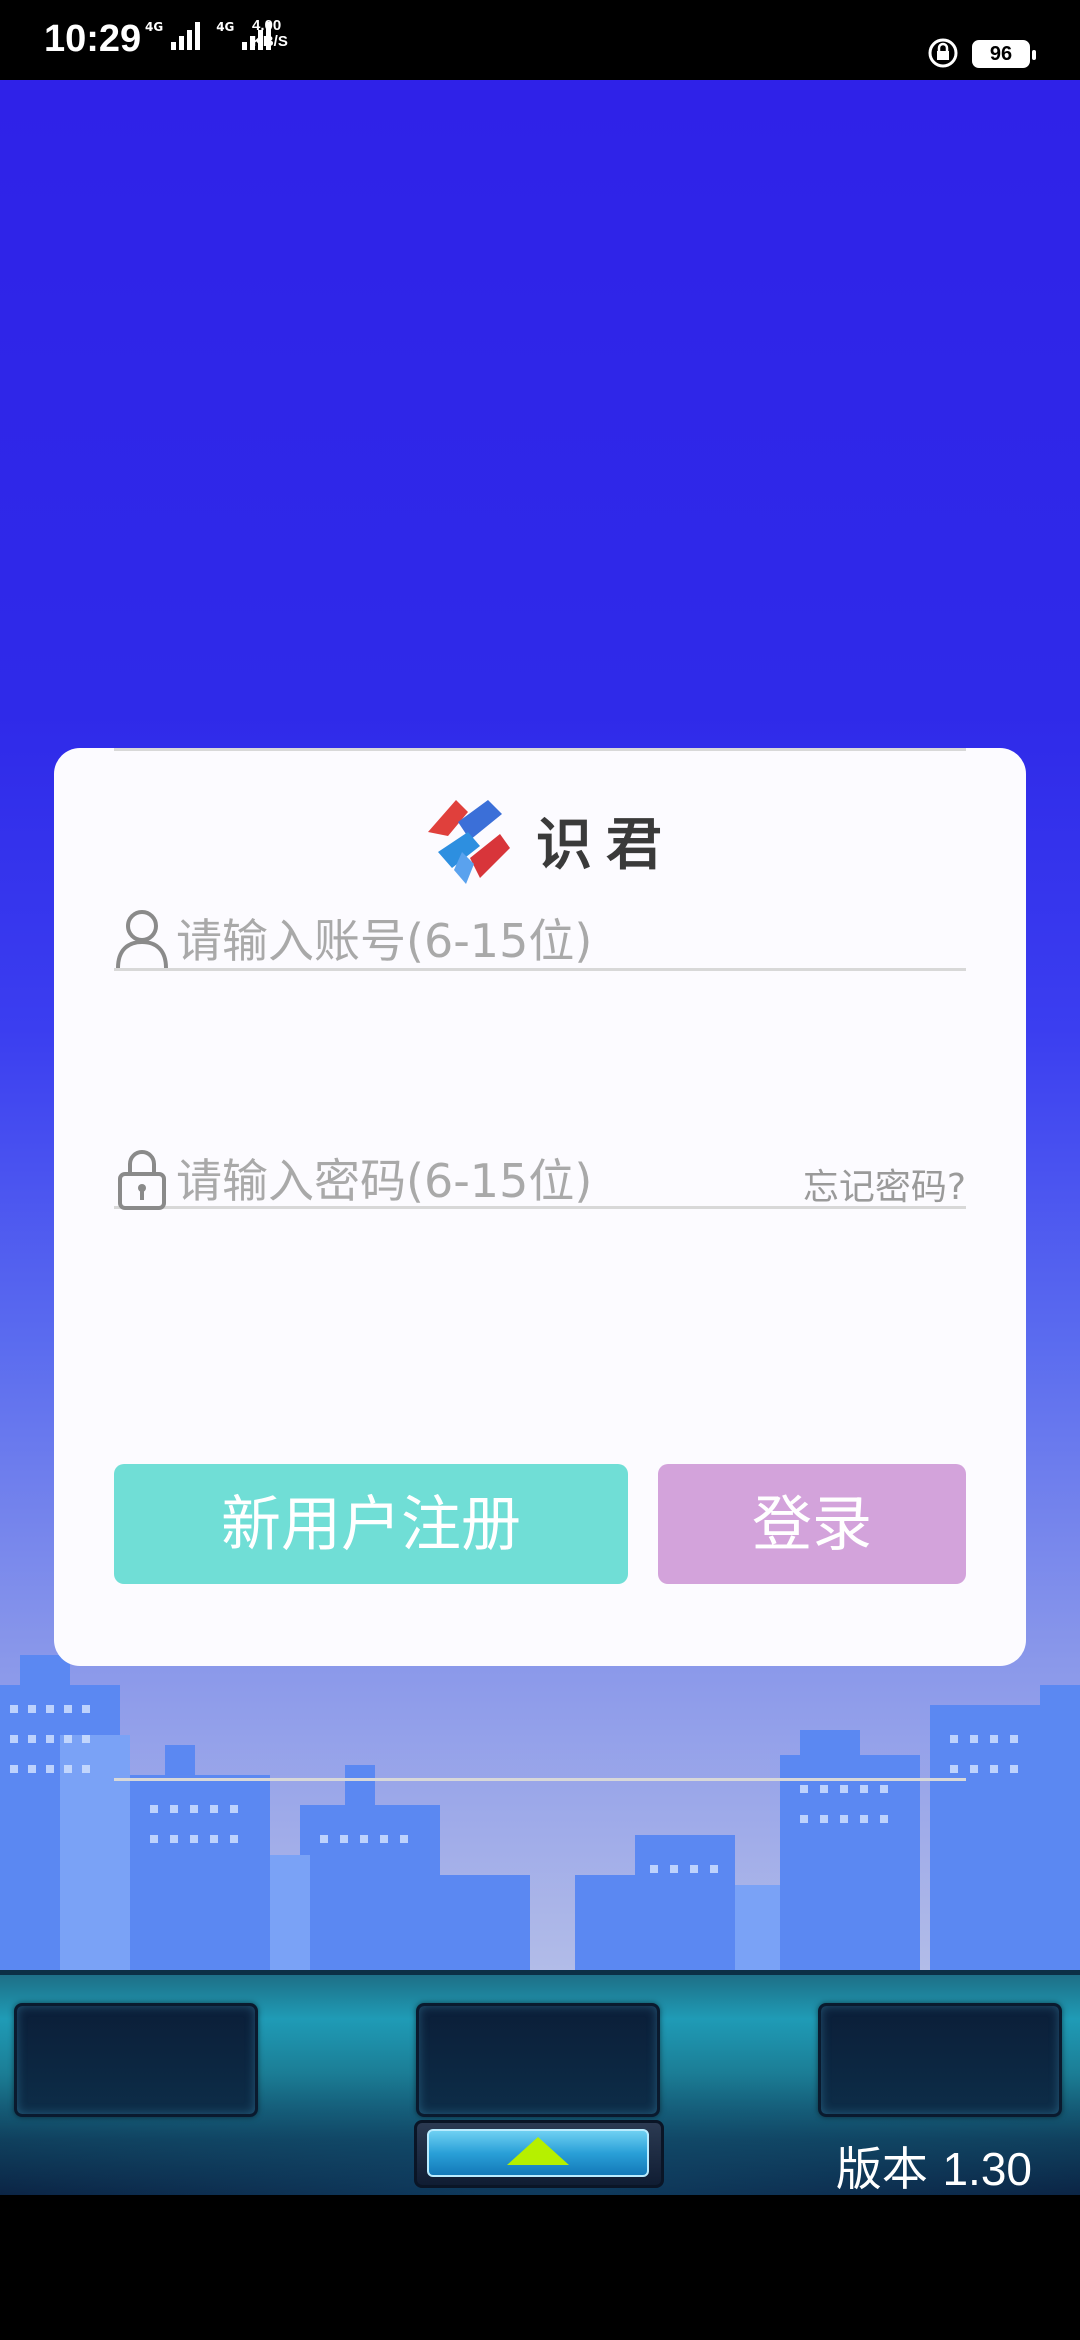  Describe the element at coordinates (934, 2164) in the screenshot. I see `version-info: 版本 1.30` at that location.